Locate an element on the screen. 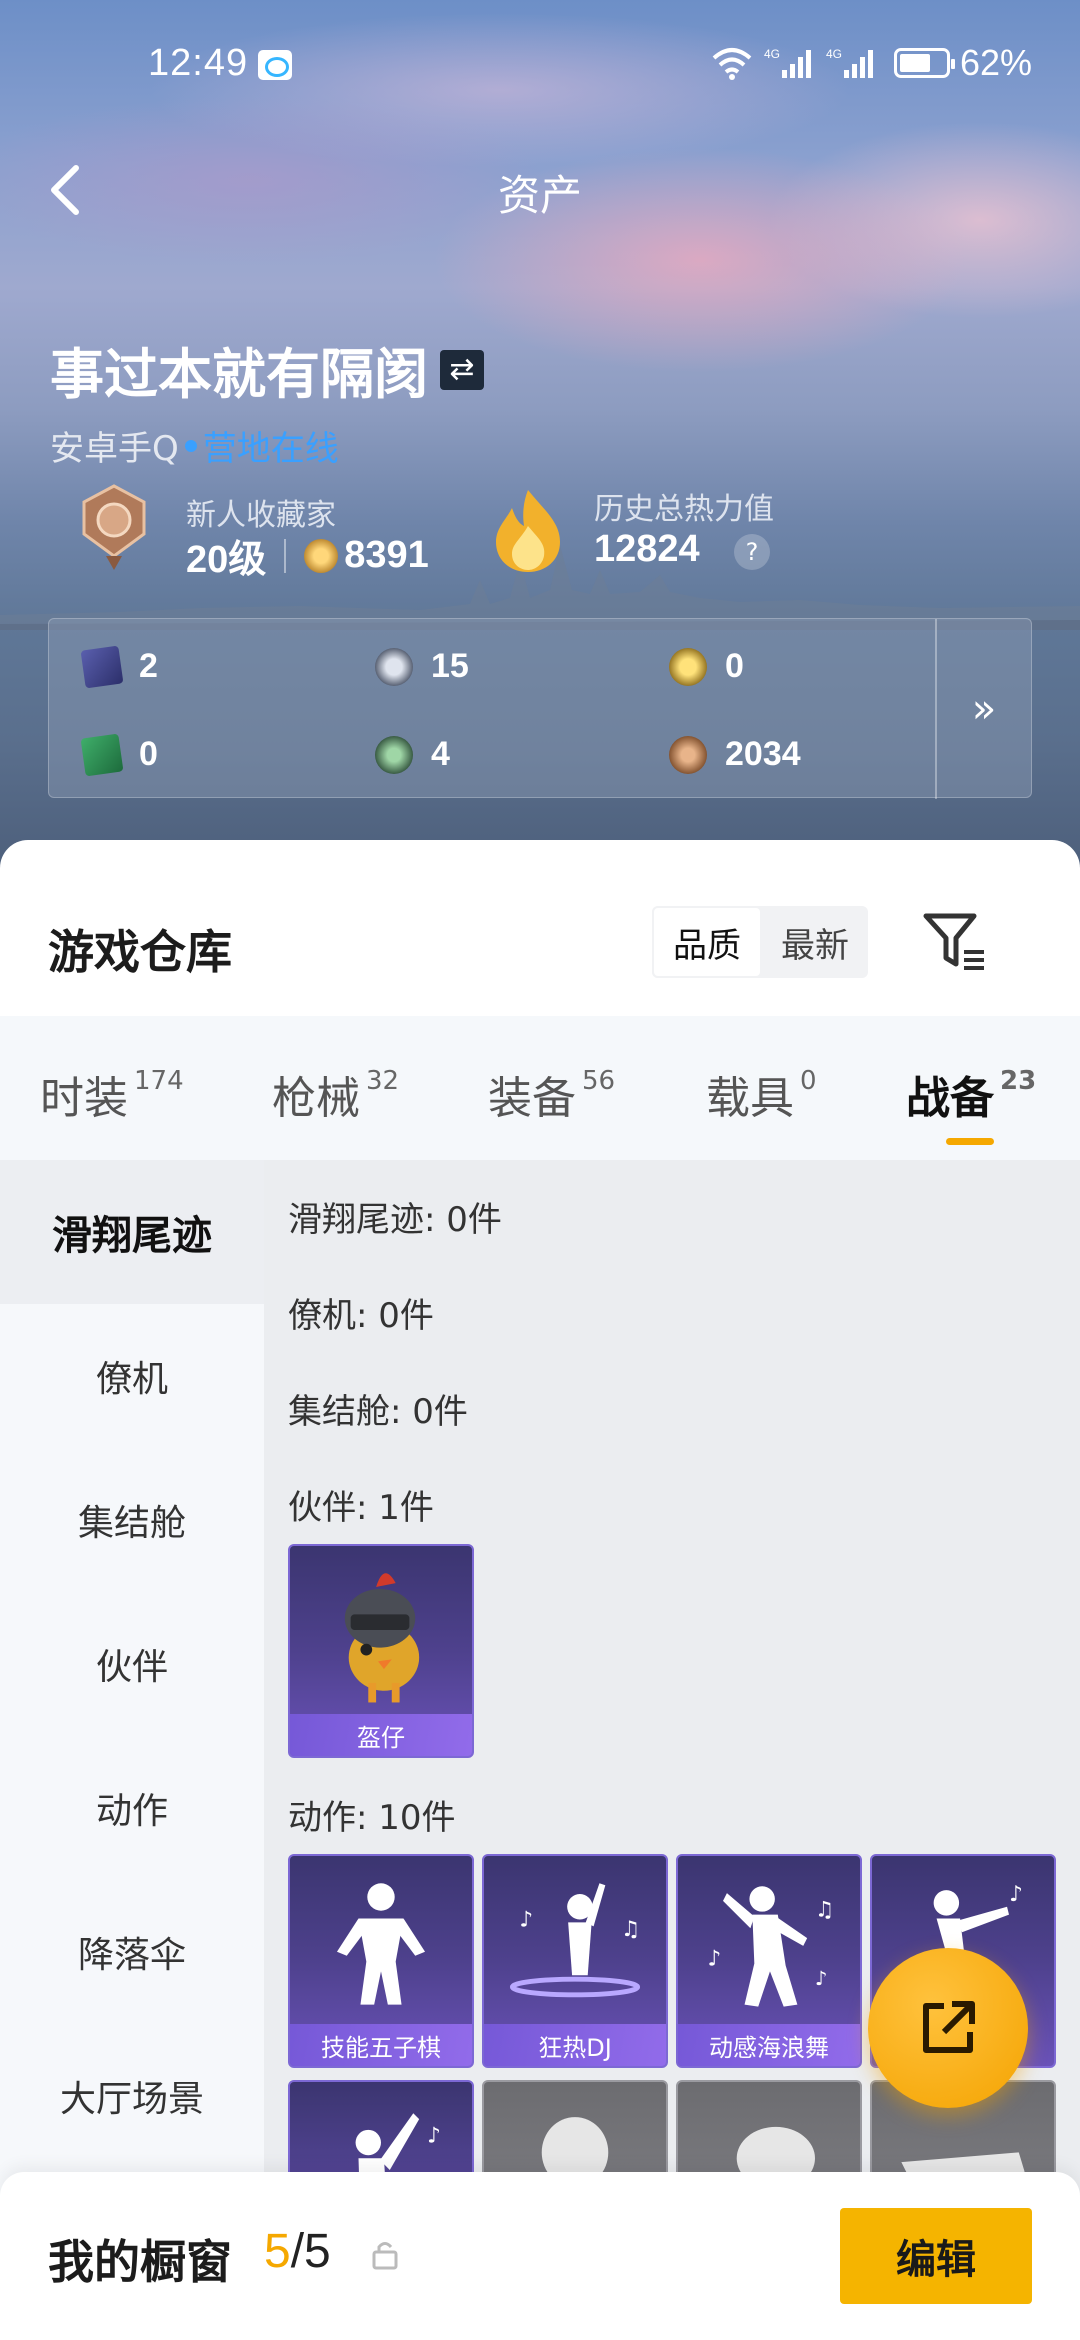 Image resolution: width=1080 pixels, height=2340 pixels. signal-icon-1: 4G is located at coordinates (787, 62).